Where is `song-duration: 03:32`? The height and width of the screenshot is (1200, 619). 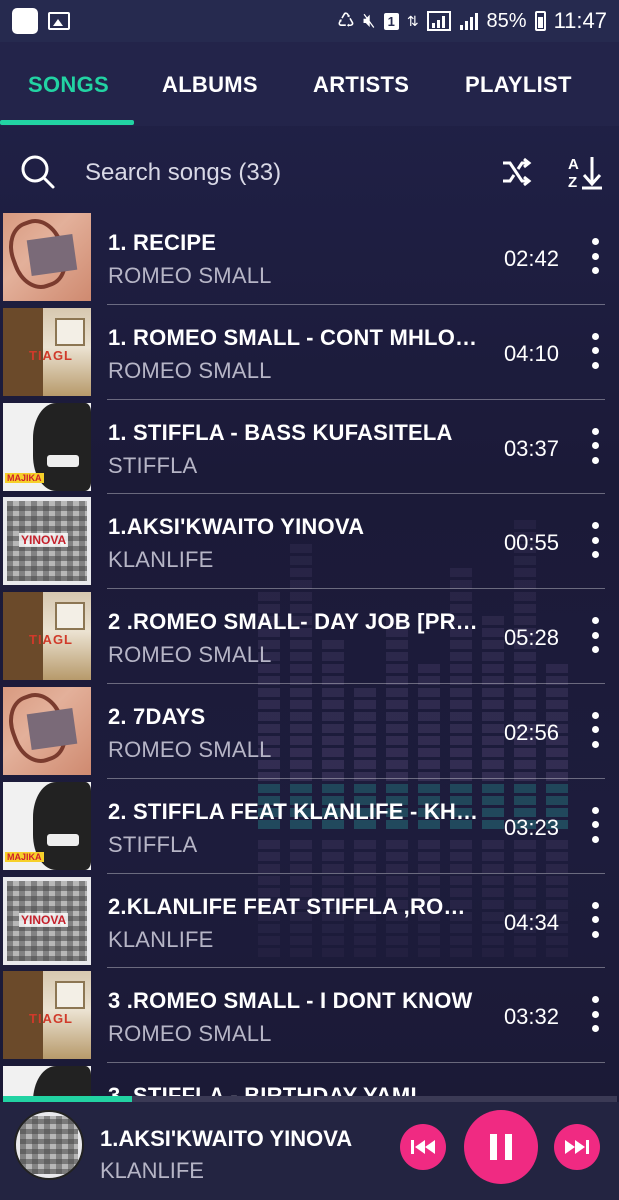
song-duration: 03:32 is located at coordinates (531, 1017).